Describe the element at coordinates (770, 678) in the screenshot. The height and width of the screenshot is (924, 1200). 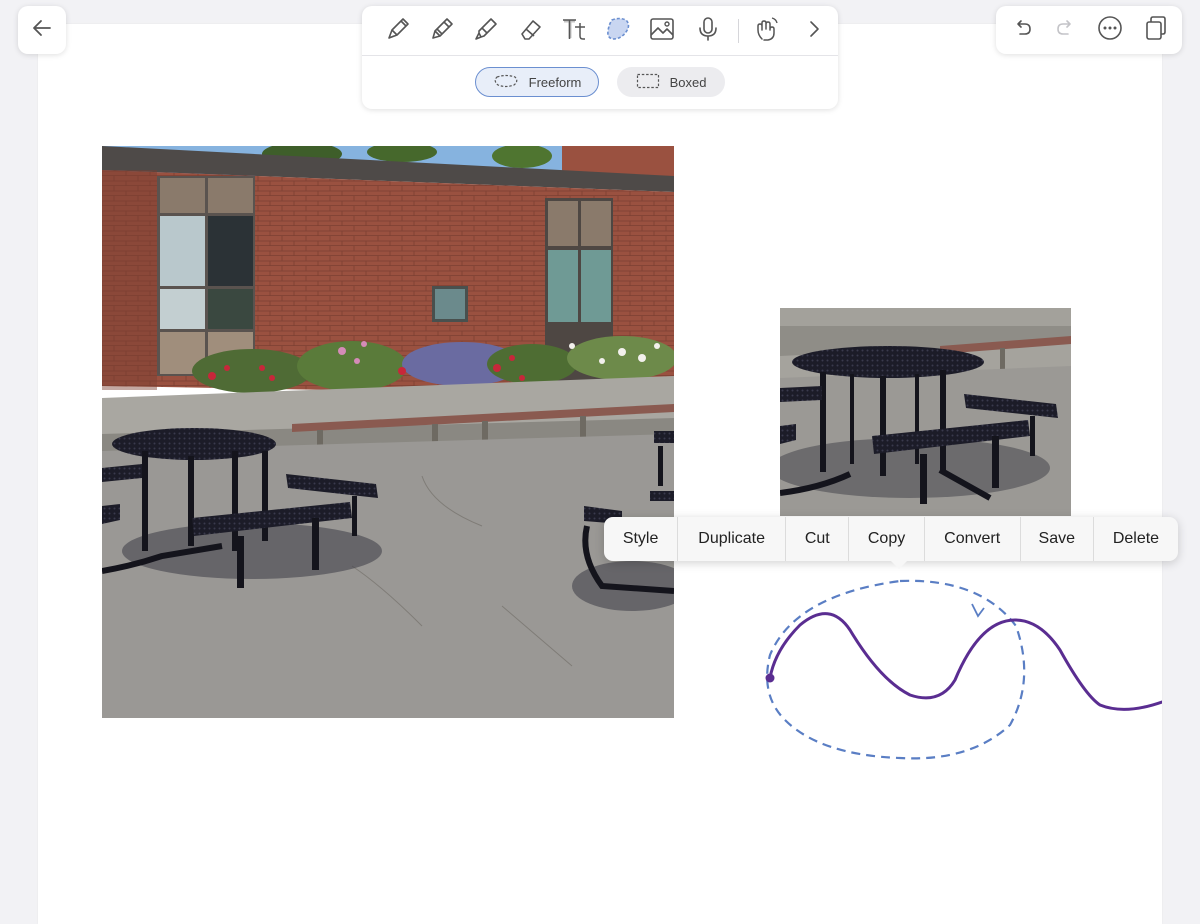
I see `ink-stroke-start-dot` at that location.